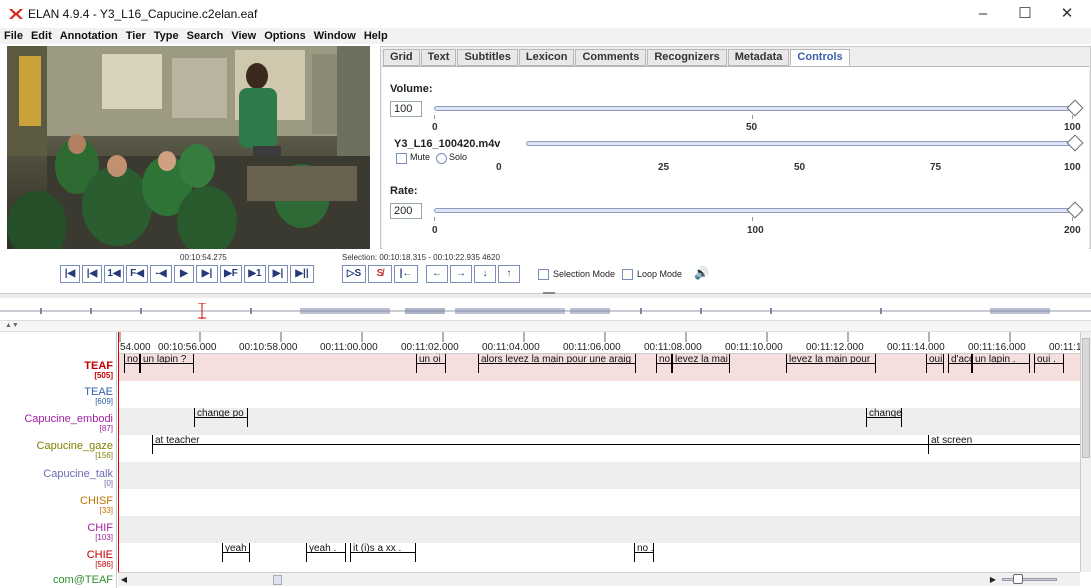 This screenshot has height=588, width=1091. What do you see at coordinates (543, 274) in the screenshot?
I see `selection-mode-checkbox` at bounding box center [543, 274].